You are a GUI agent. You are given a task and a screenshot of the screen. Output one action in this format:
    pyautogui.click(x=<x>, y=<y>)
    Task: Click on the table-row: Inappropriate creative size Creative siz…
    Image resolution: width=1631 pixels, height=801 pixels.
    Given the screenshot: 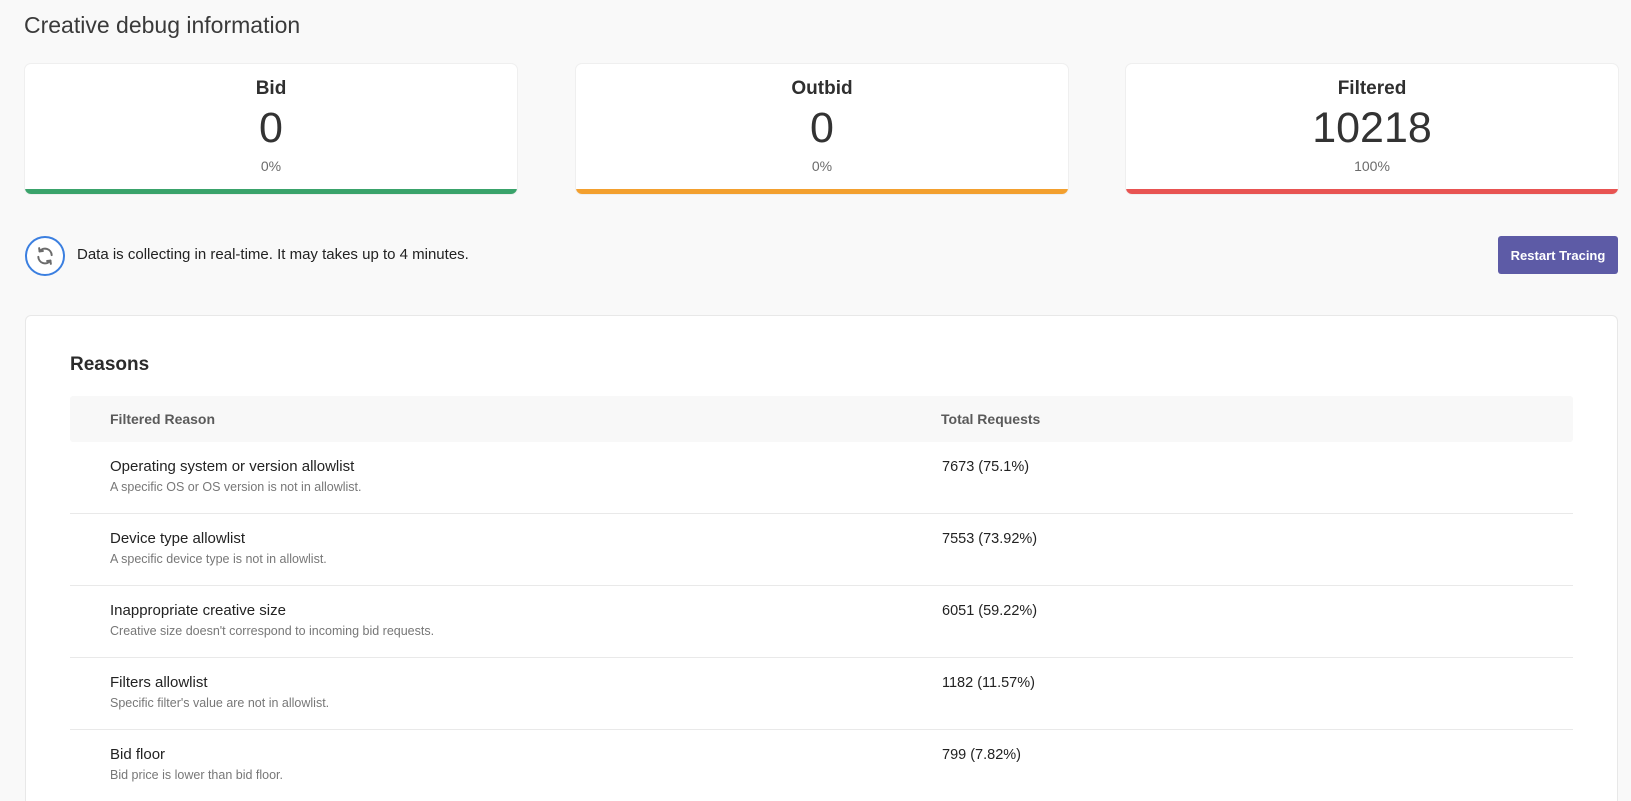 What is the action you would take?
    pyautogui.click(x=821, y=622)
    